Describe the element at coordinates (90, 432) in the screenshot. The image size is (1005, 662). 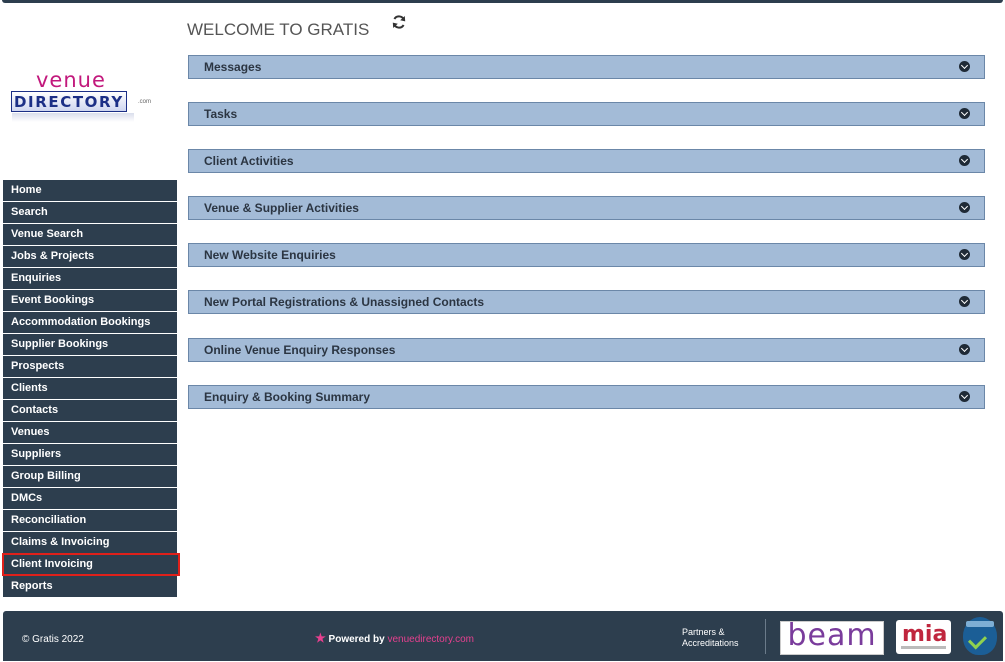
I see `sidebar-item-venues: Venues` at that location.